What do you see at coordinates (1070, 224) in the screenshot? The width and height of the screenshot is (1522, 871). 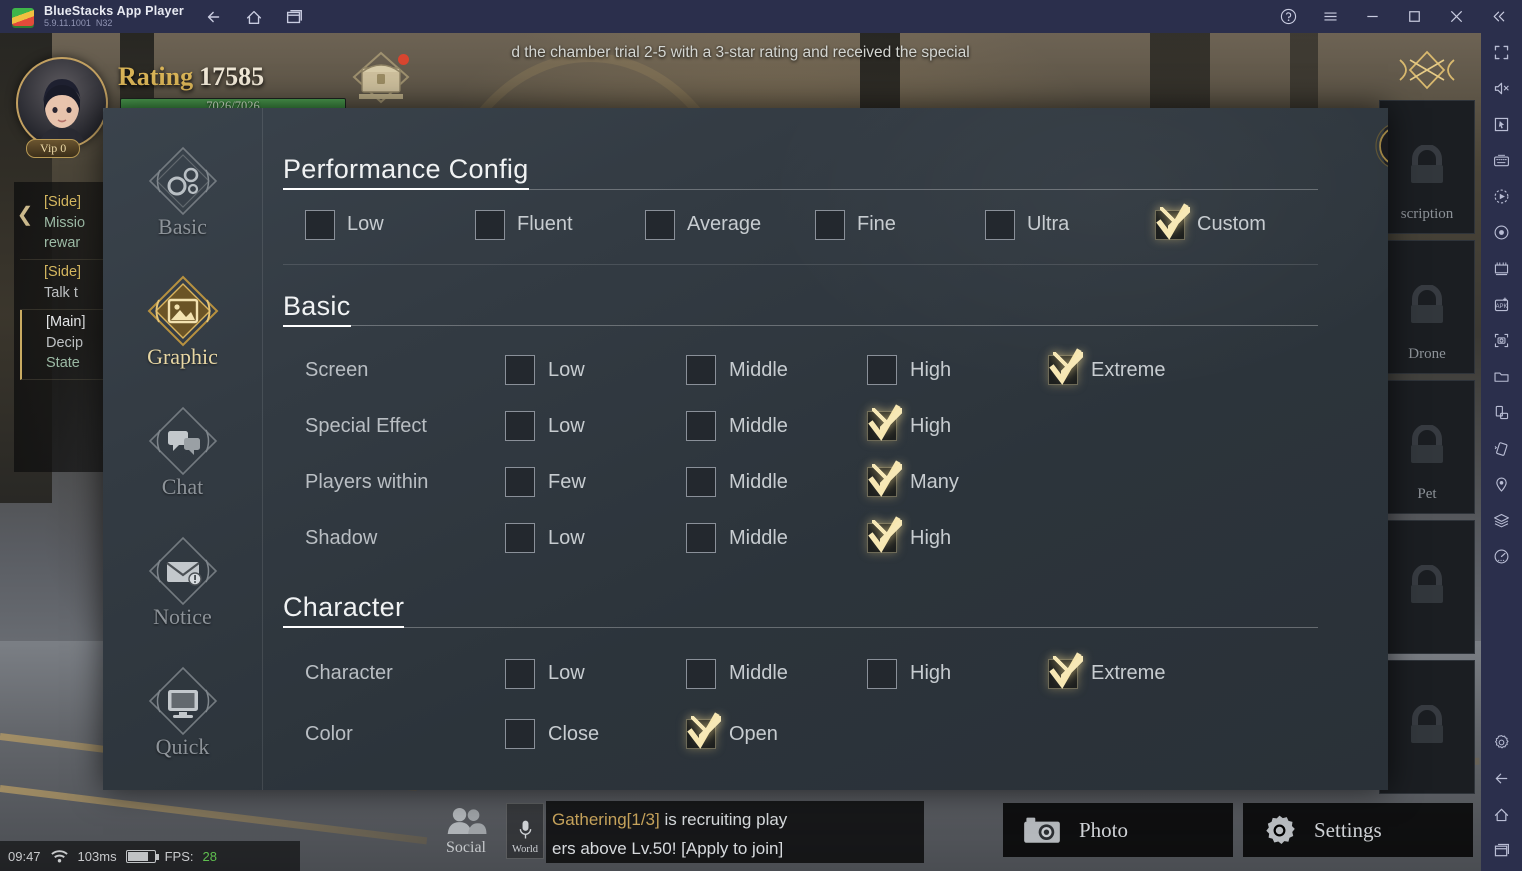 I see `preset-option-ultra: Ultra` at bounding box center [1070, 224].